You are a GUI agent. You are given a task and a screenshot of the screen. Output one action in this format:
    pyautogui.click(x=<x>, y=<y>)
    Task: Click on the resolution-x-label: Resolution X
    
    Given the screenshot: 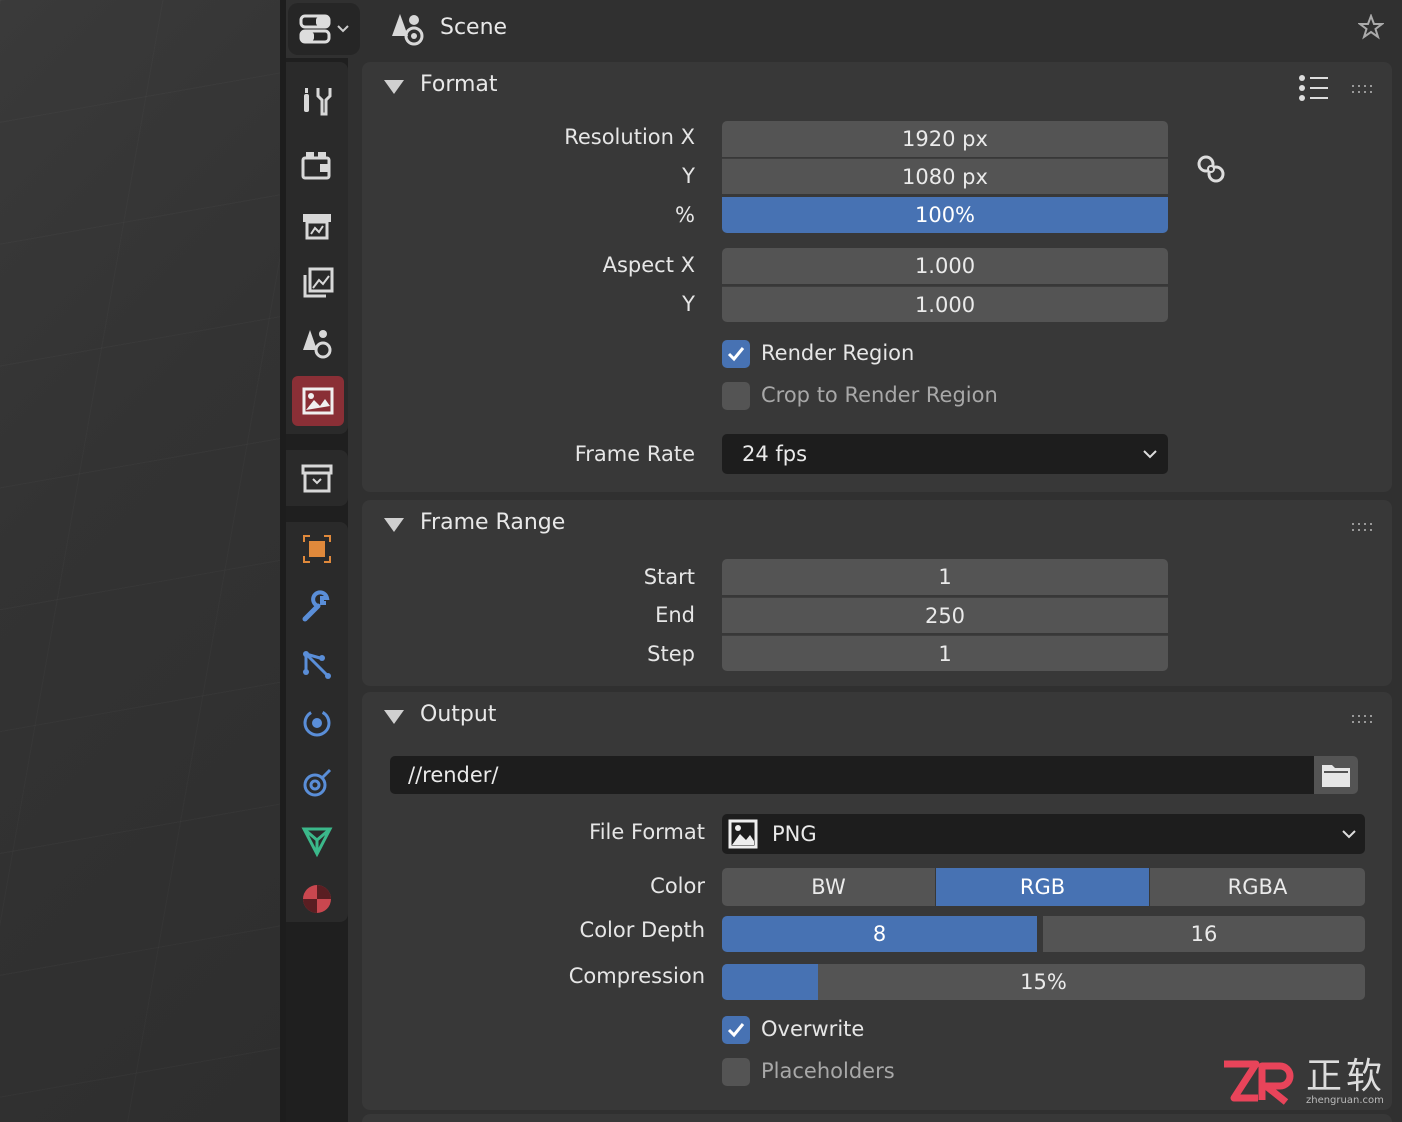 What is the action you would take?
    pyautogui.click(x=629, y=137)
    